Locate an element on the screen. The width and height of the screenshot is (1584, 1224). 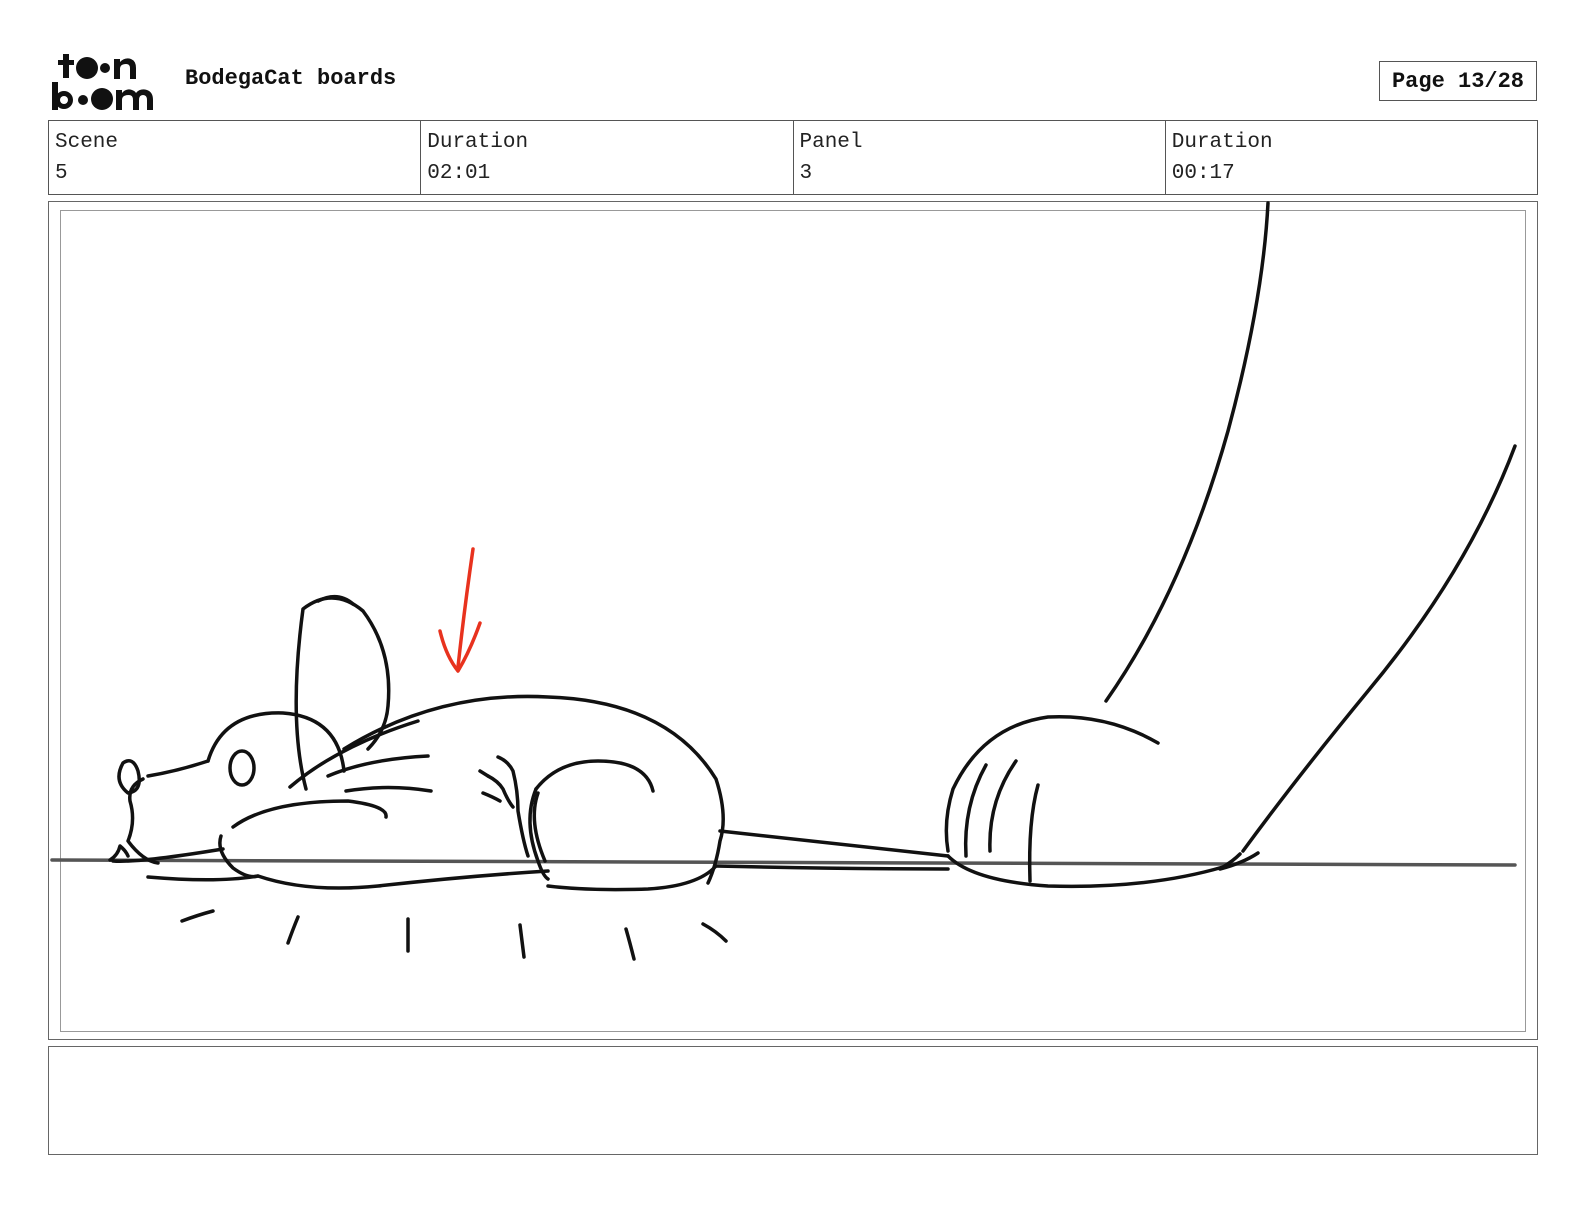
panel-value: 3 is located at coordinates (806, 173).